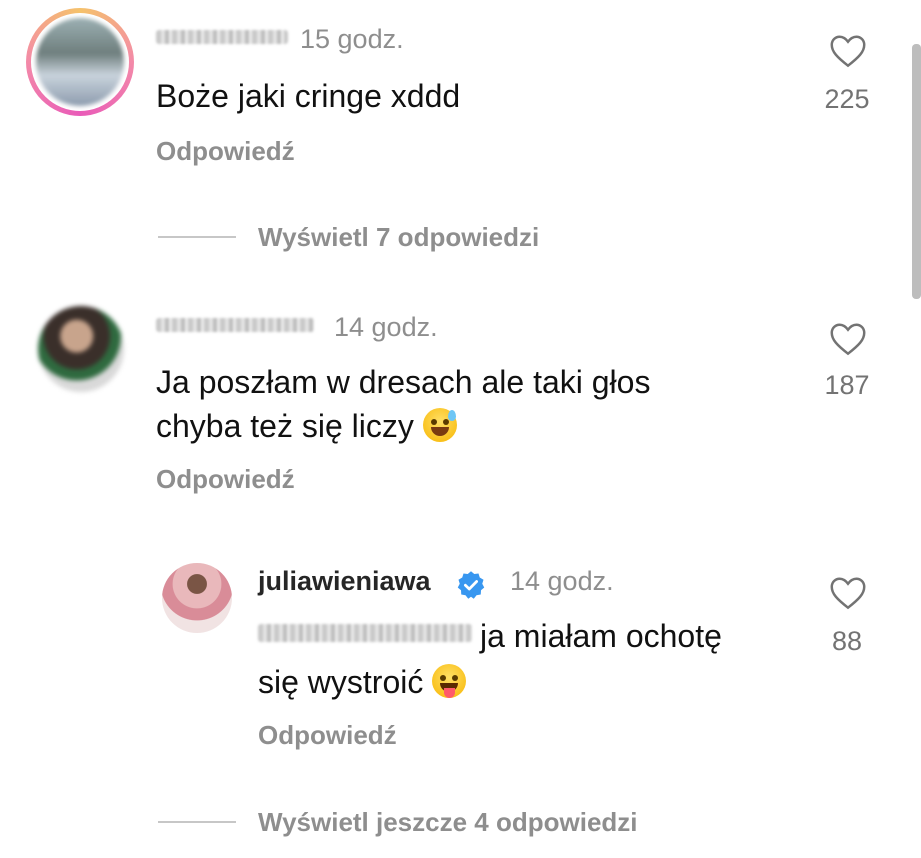  I want to click on comment-time: 15 godz., so click(352, 39).